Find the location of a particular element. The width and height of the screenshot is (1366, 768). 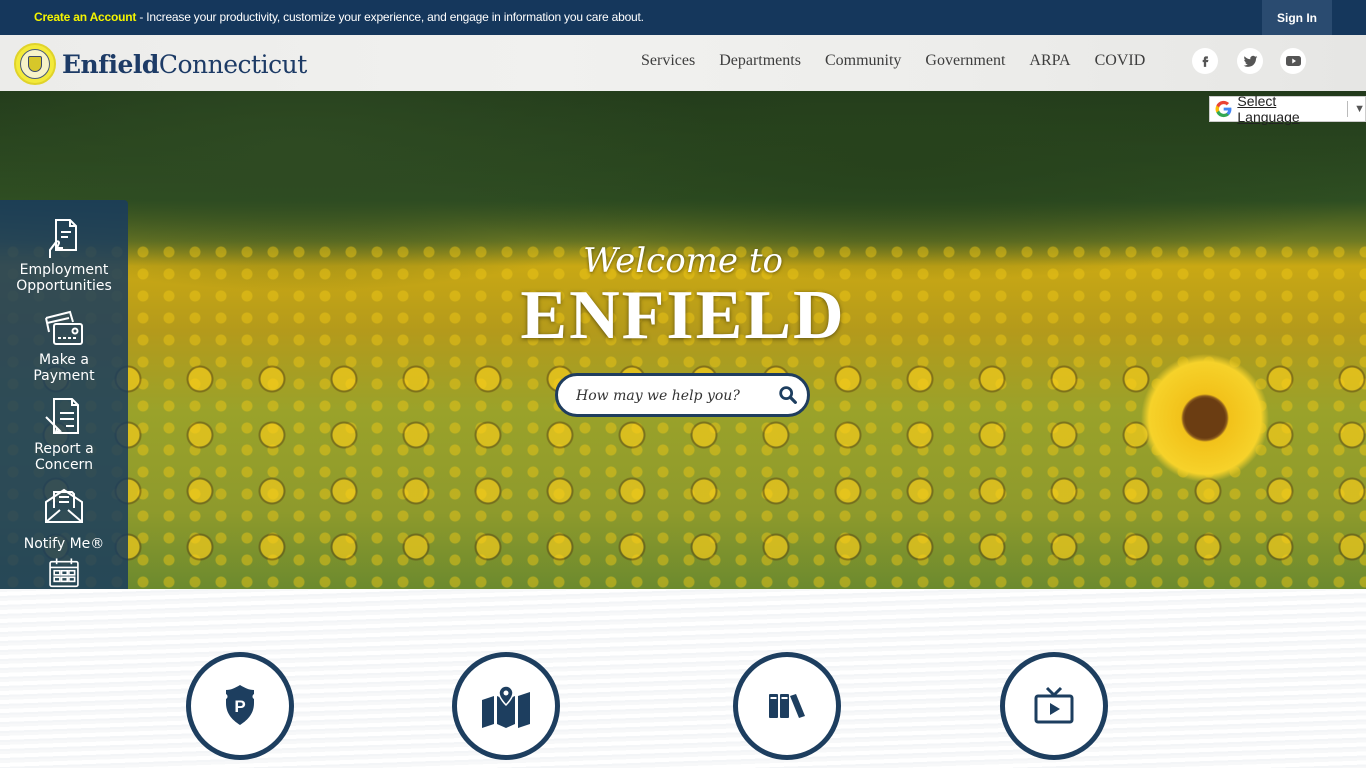

sunflower-image is located at coordinates (1205, 418).